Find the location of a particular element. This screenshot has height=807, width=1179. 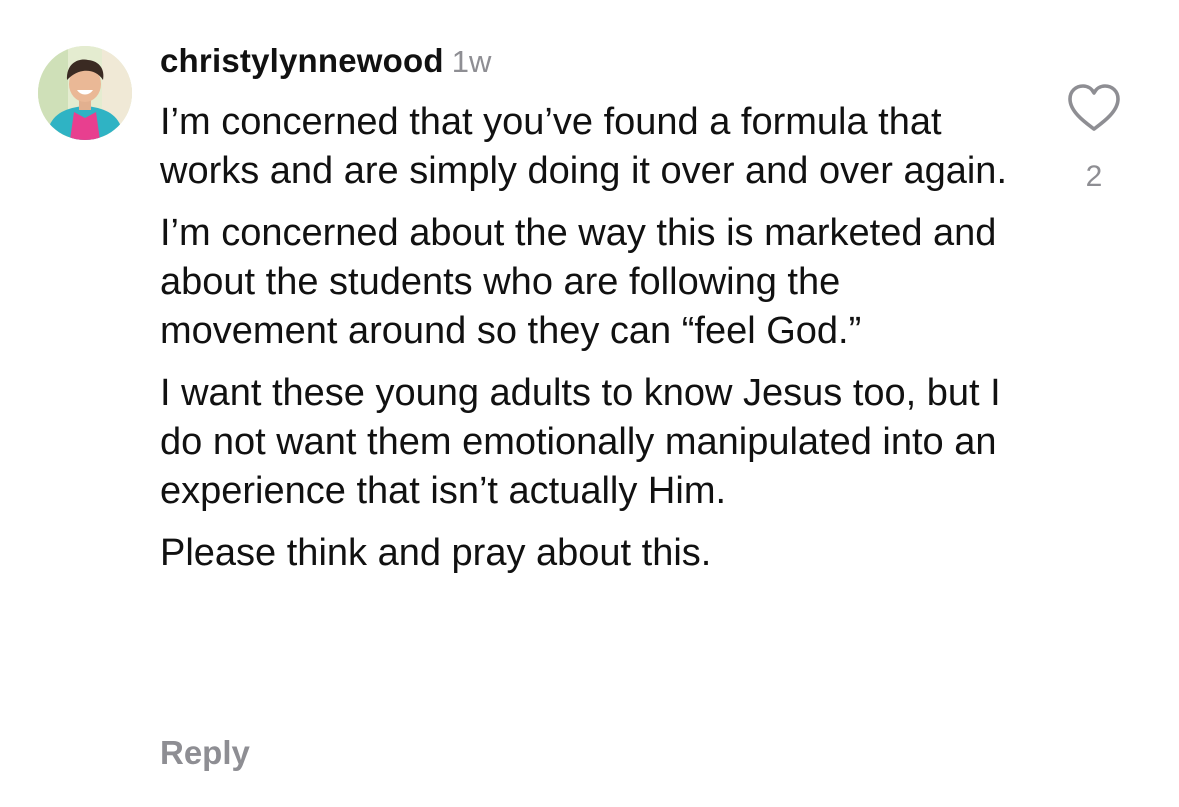

comment-header: christylynnewood 1w is located at coordinates (325, 61).